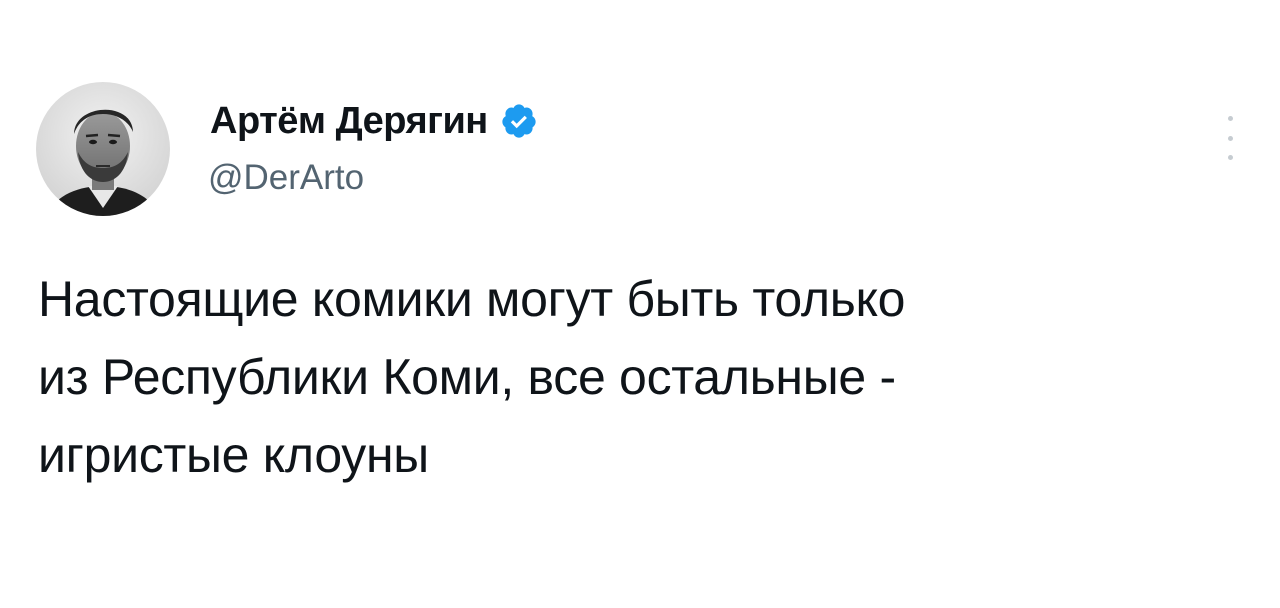 The width and height of the screenshot is (1280, 608). I want to click on author-display-name: Артём Дерягин, so click(349, 121).